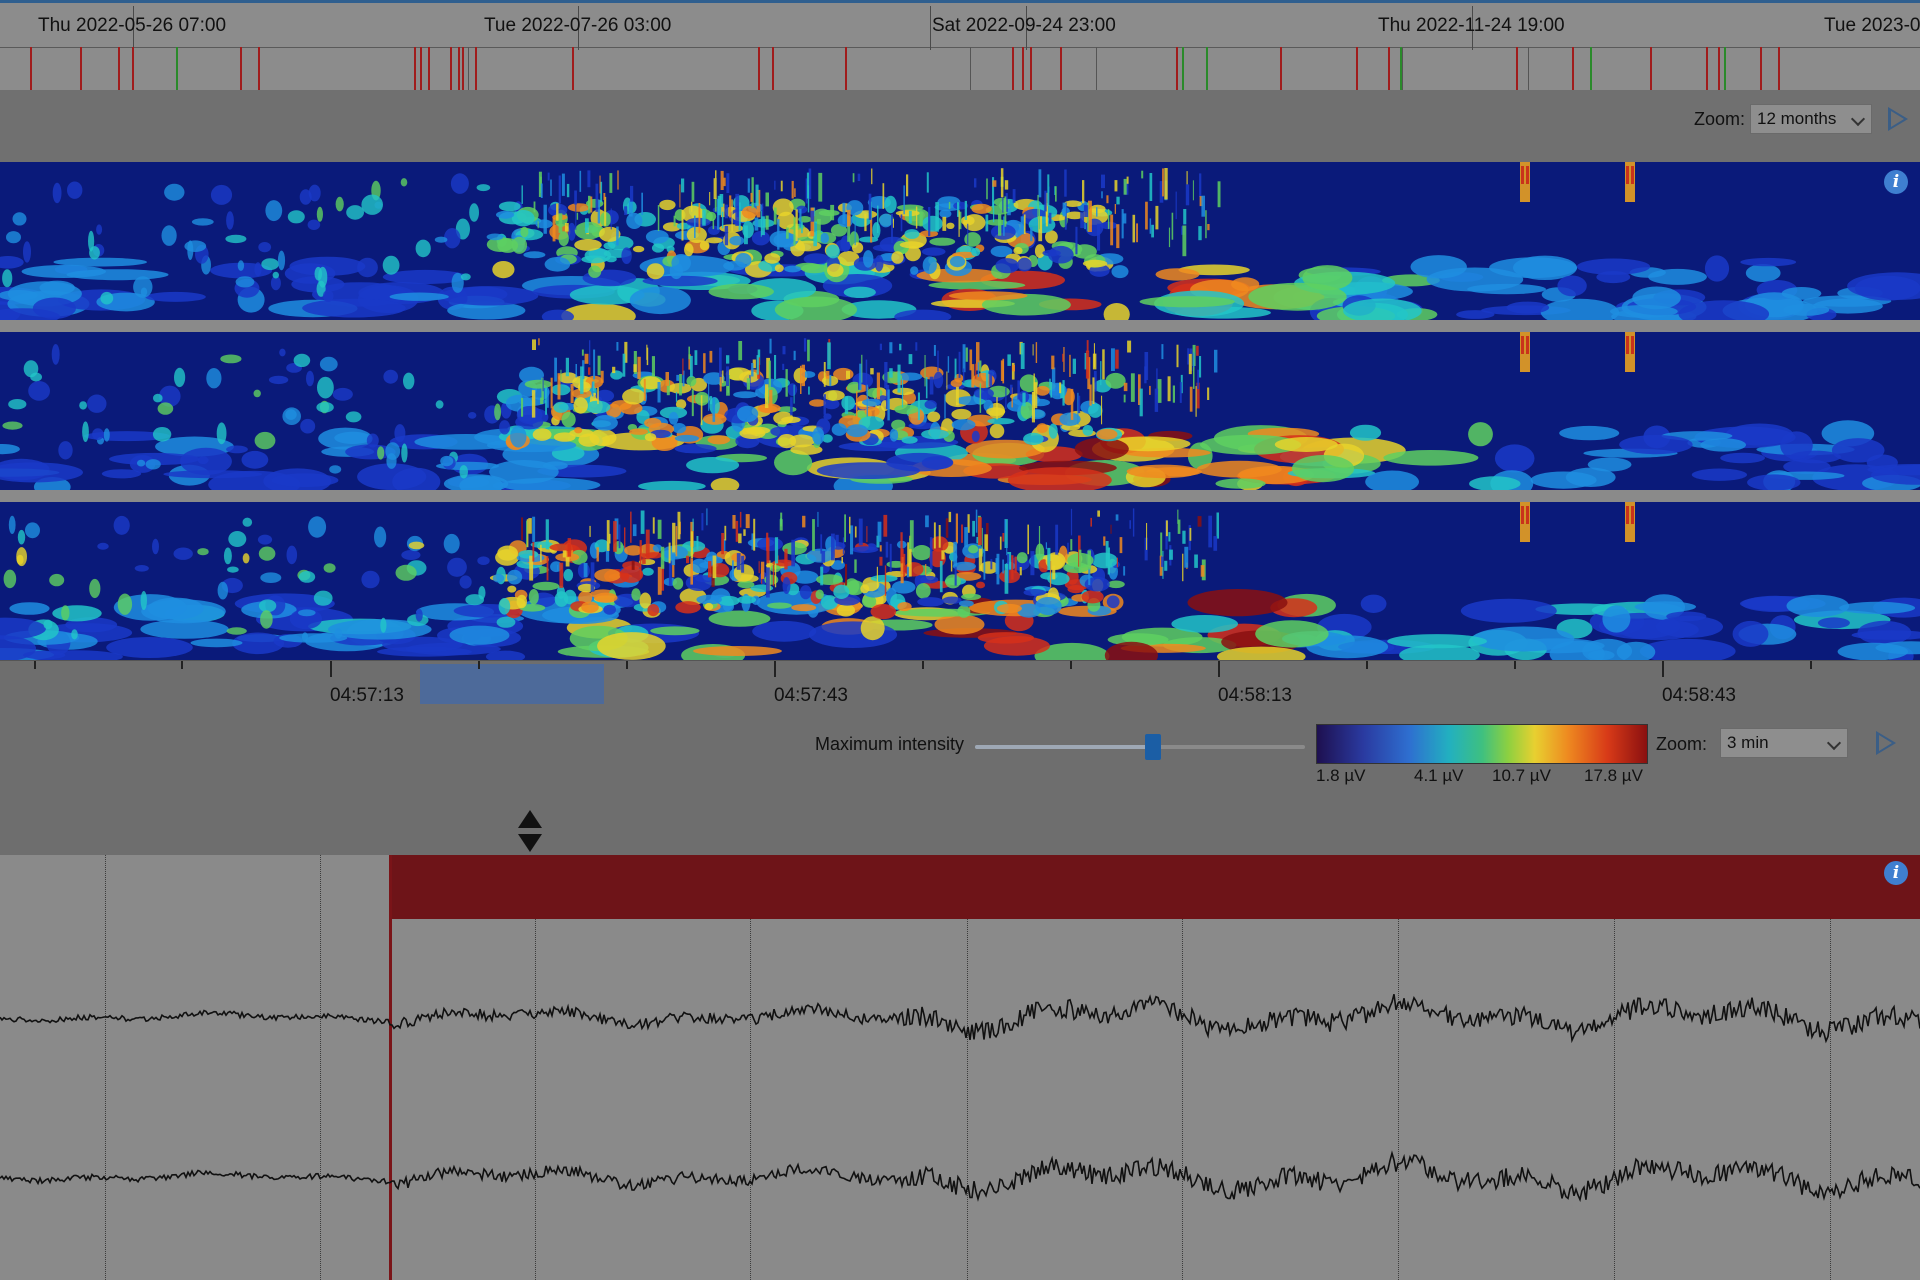 This screenshot has height=1280, width=1920. I want to click on colorbar-label: 4.1 µV, so click(1439, 775).